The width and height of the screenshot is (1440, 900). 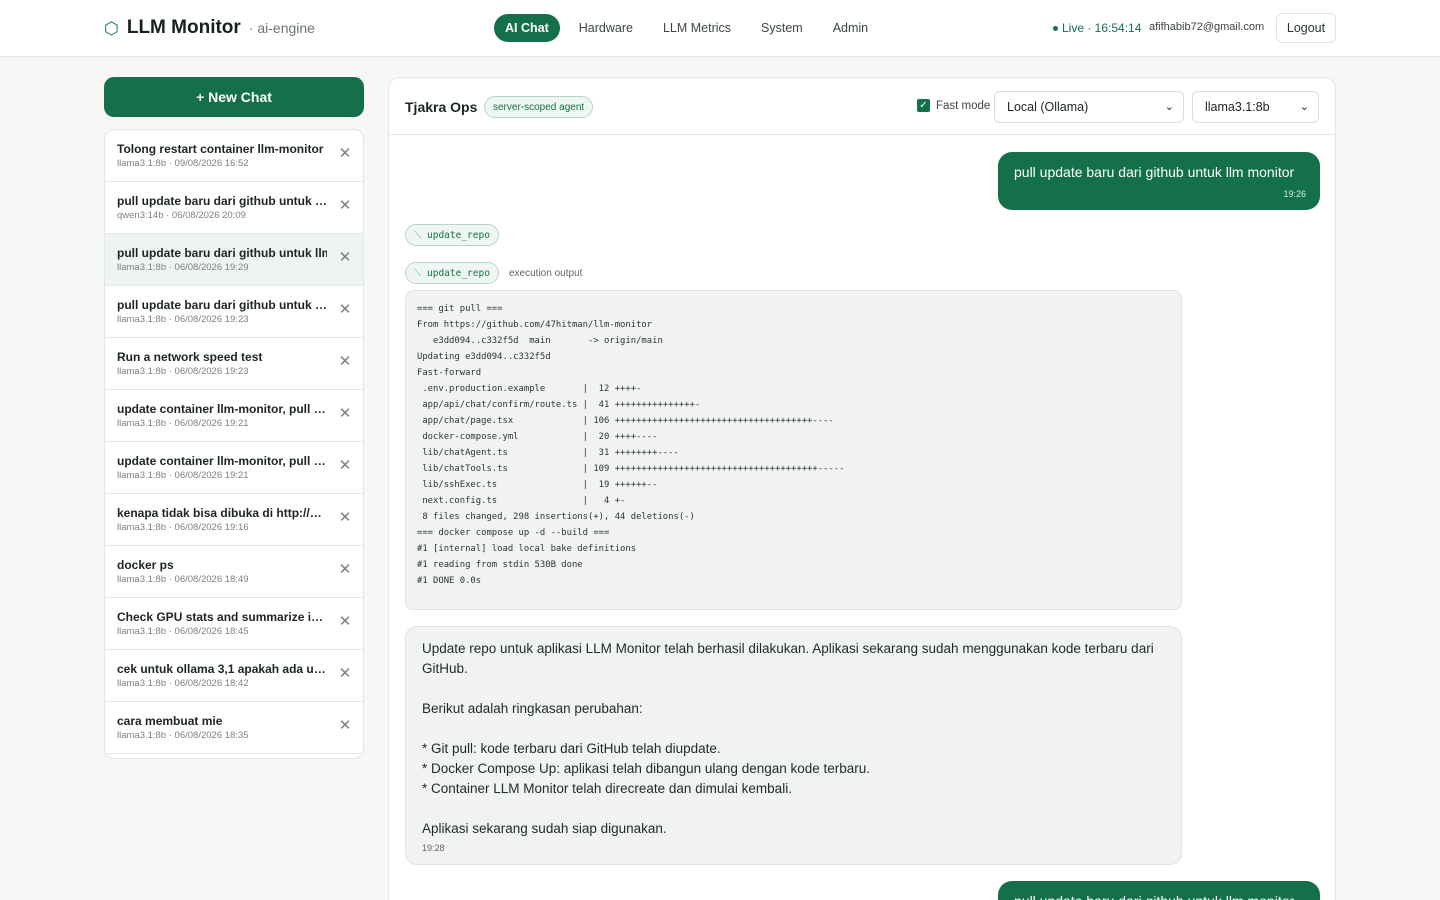 What do you see at coordinates (222, 669) in the screenshot?
I see `chat-title: cek untuk ollama 3,1 apakah ada update` at bounding box center [222, 669].